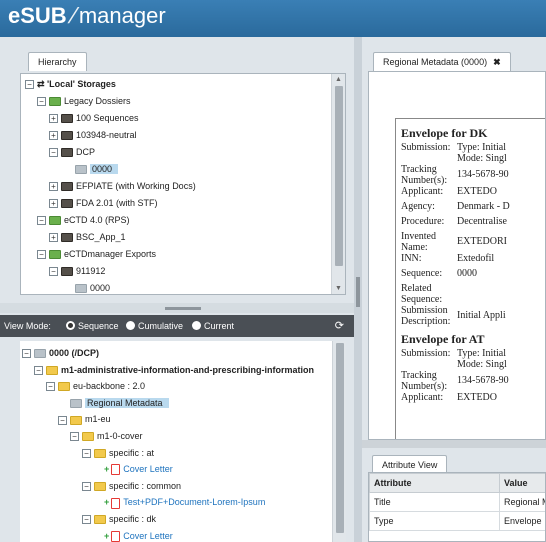 The image size is (546, 542). What do you see at coordinates (110, 254) in the screenshot?
I see `tree-node-label: eCTDmanager Exports` at bounding box center [110, 254].